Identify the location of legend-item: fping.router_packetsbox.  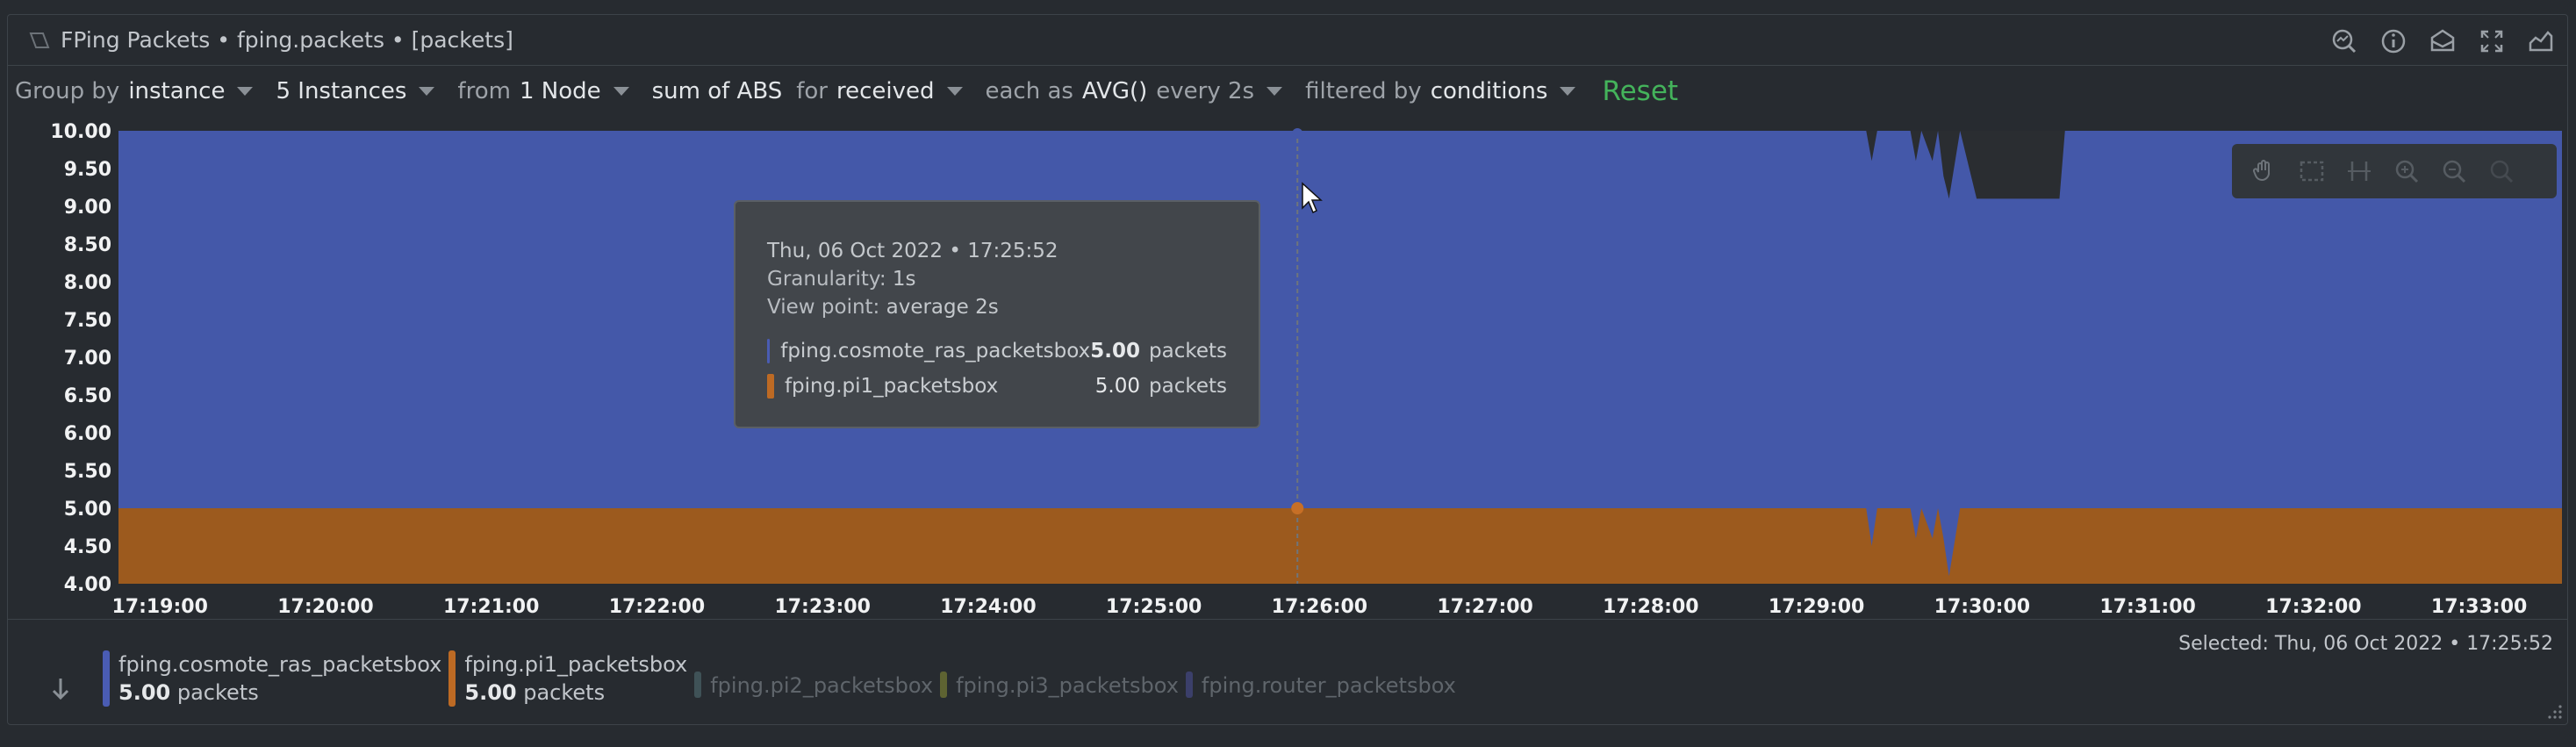
(1321, 686).